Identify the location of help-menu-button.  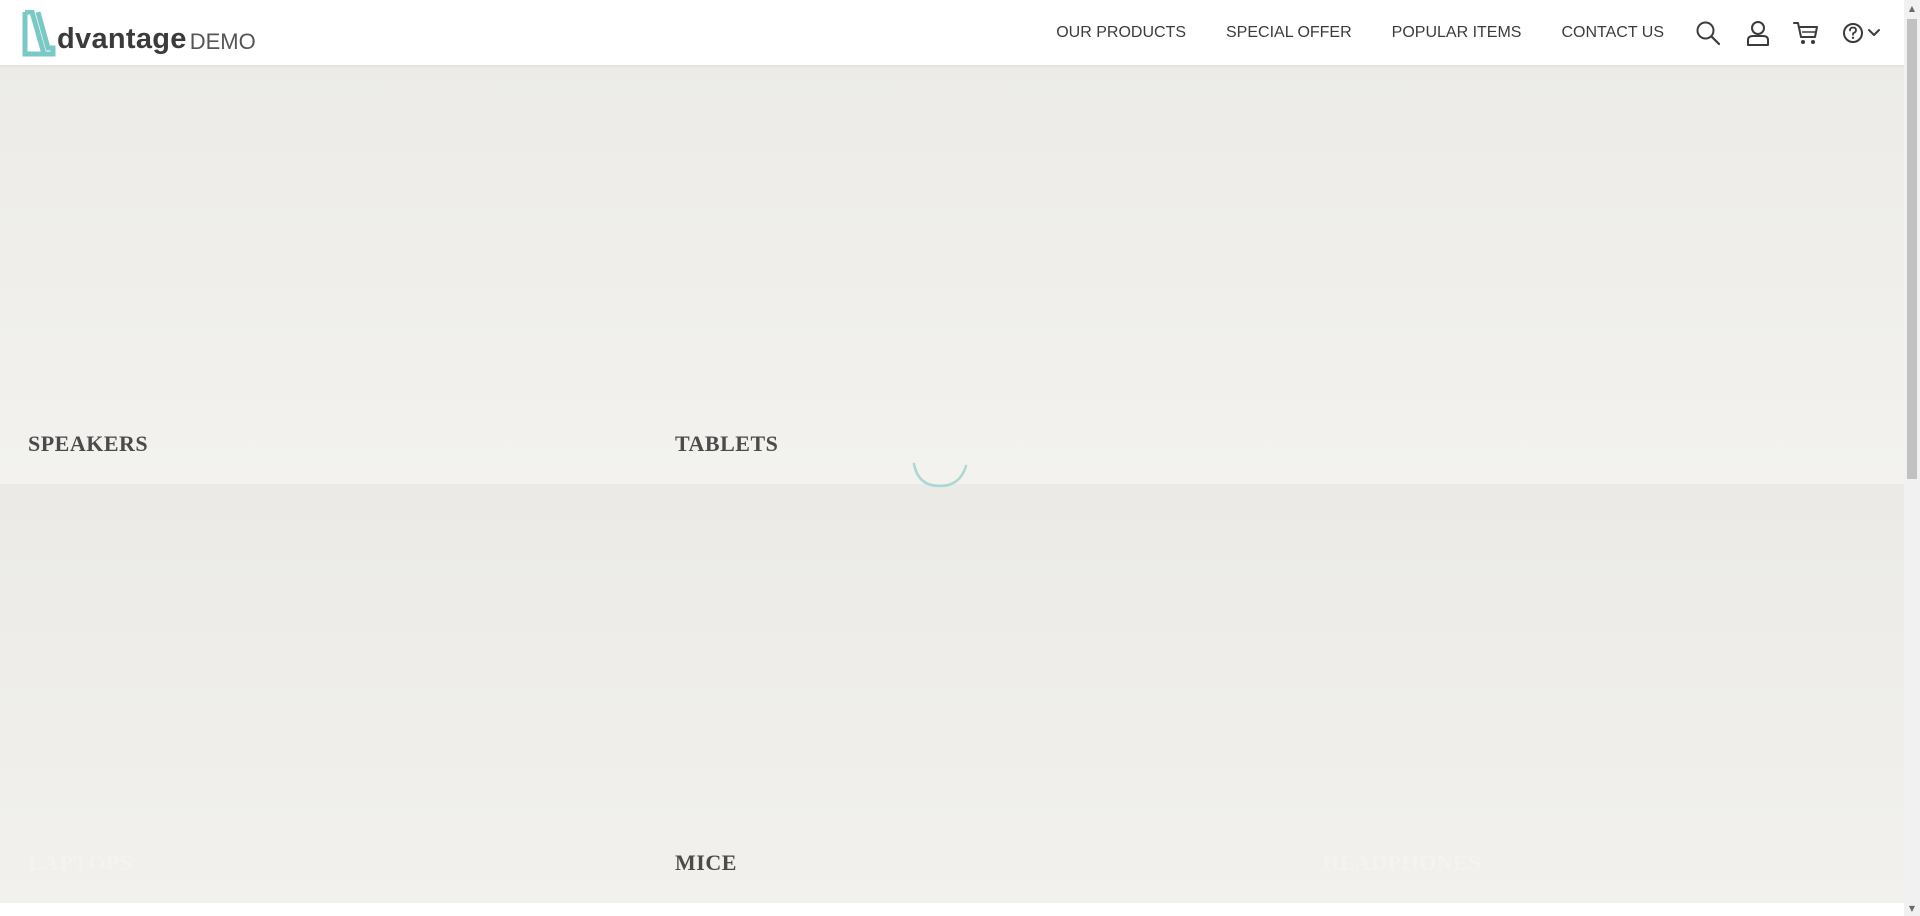
(1861, 33).